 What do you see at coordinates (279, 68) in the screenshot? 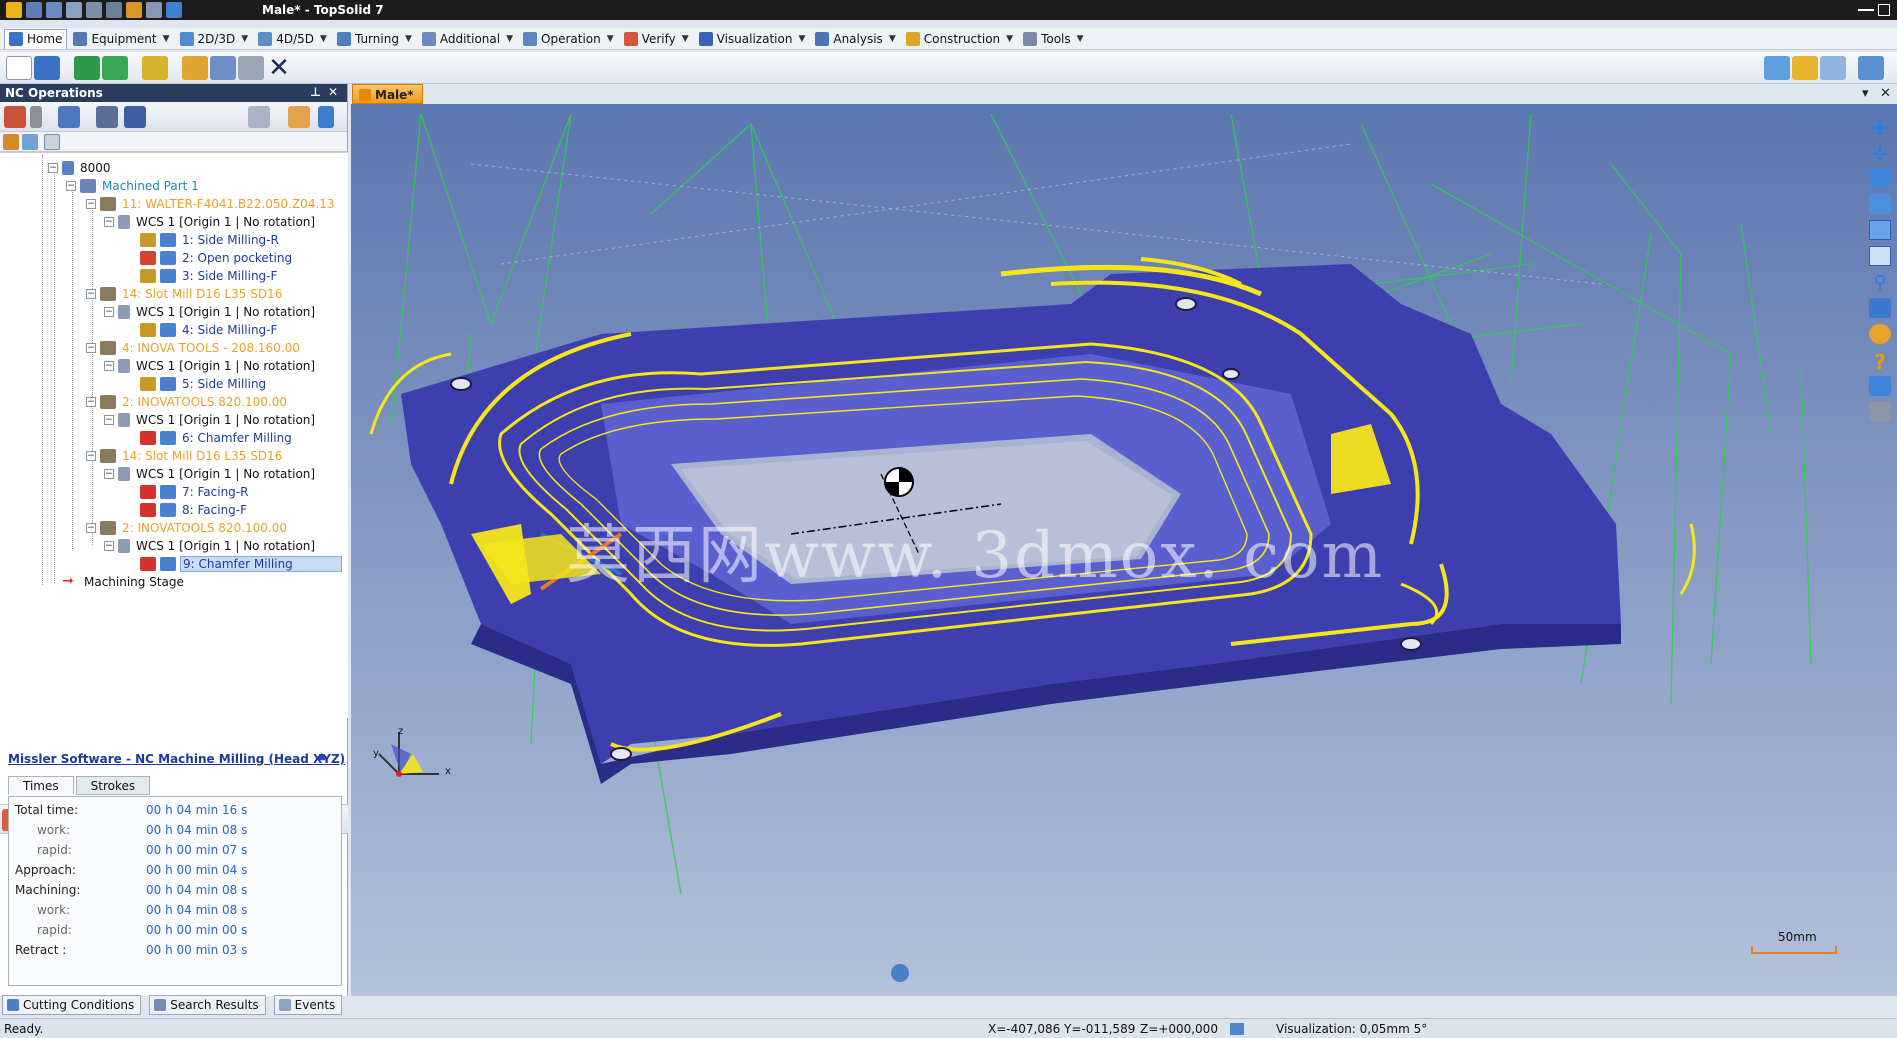
I see `delete-icon: ✕` at bounding box center [279, 68].